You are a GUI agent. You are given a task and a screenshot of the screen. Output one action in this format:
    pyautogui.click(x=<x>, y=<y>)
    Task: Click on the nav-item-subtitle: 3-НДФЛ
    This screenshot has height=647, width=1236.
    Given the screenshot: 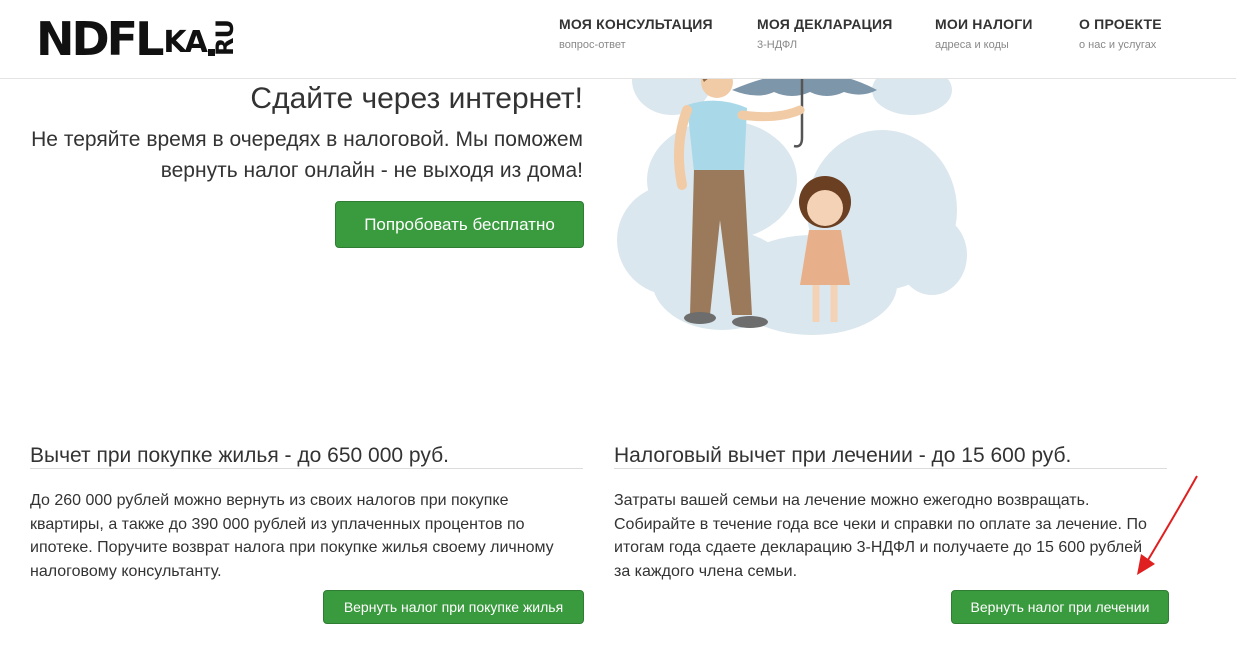 What is the action you would take?
    pyautogui.click(x=777, y=45)
    